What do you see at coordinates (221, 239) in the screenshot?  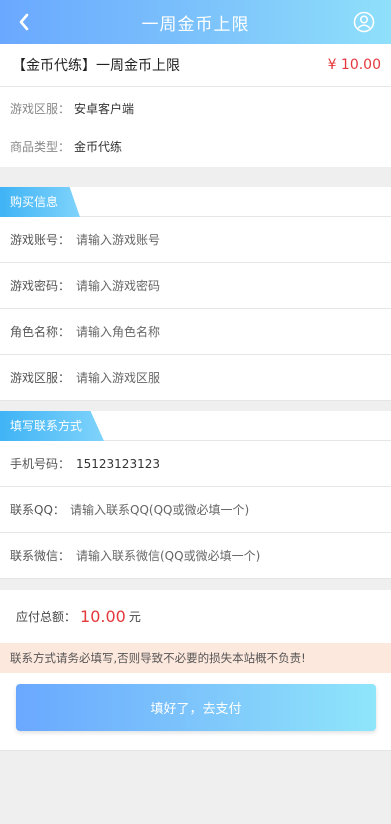 I see `account-input` at bounding box center [221, 239].